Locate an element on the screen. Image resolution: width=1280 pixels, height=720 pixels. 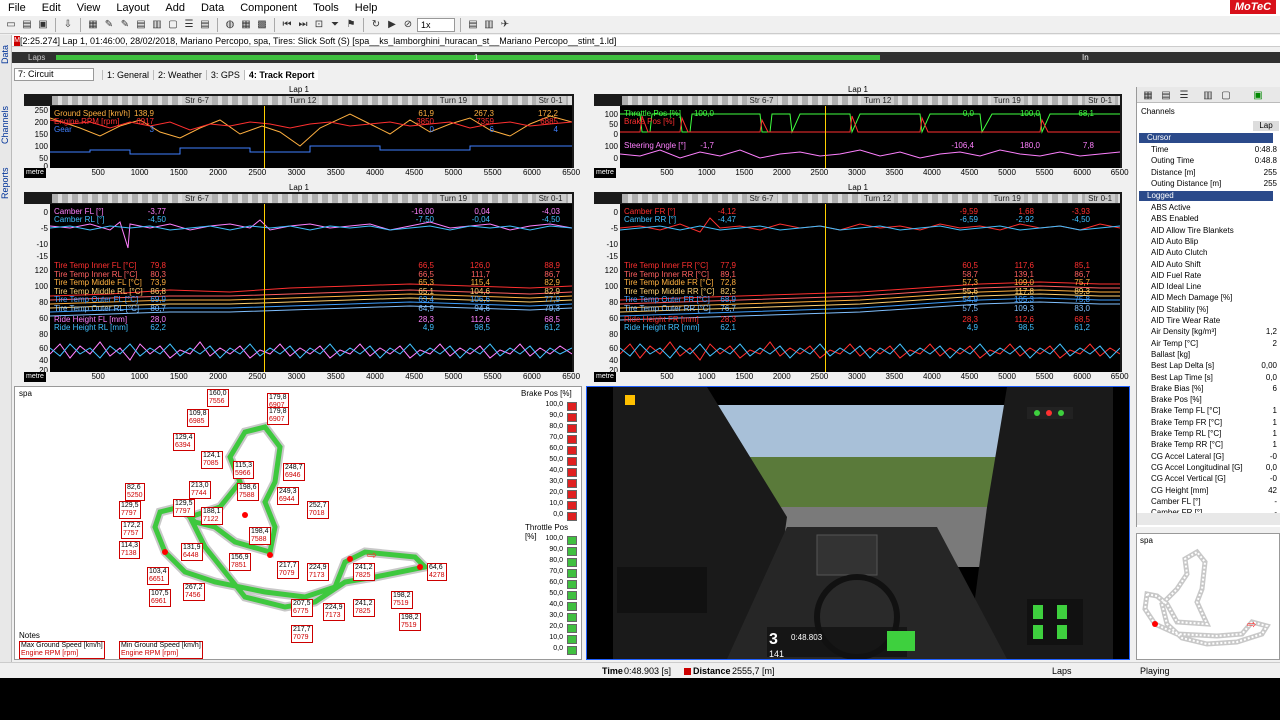
channel-row: CG Accel Lateral [G] -0 is located at coordinates (1215, 456).